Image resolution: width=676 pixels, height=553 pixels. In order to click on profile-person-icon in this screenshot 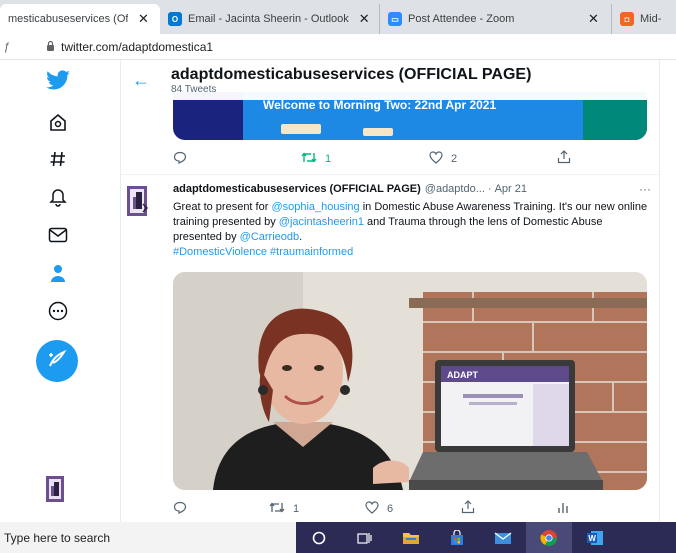, I will do `click(58, 273)`.